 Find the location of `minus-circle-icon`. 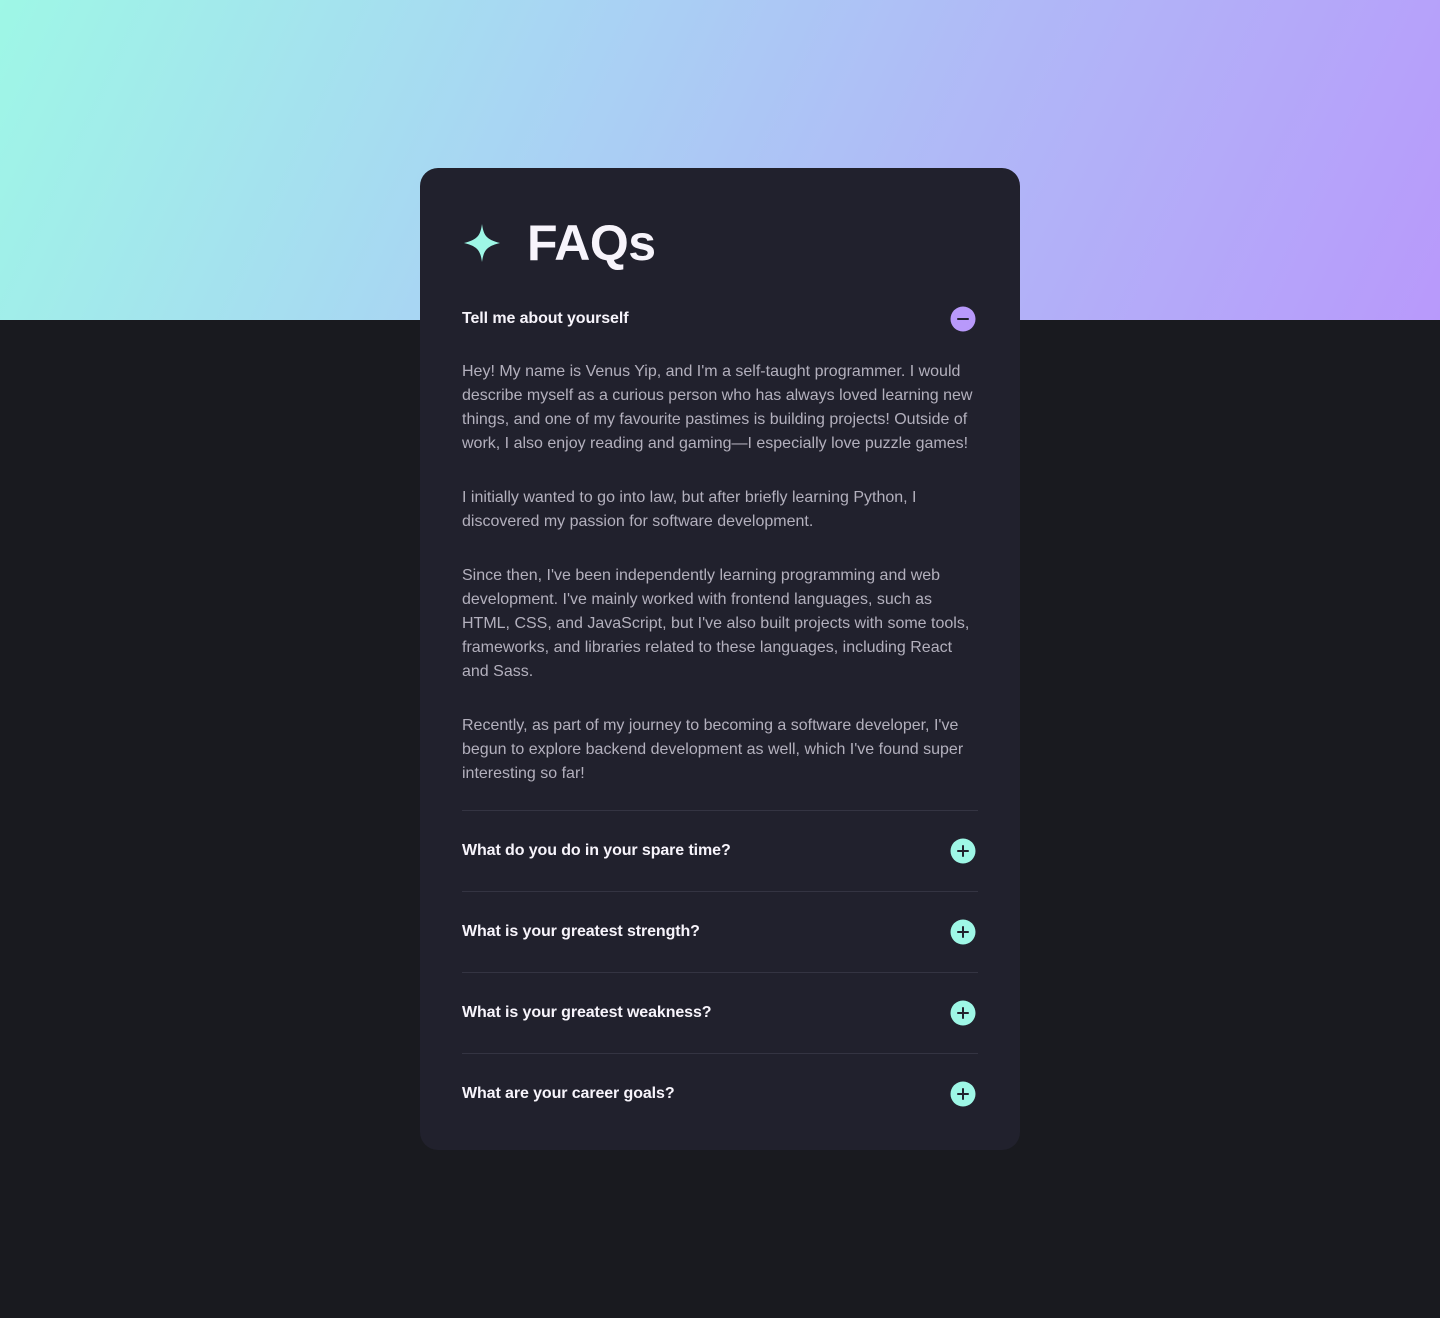

minus-circle-icon is located at coordinates (963, 319).